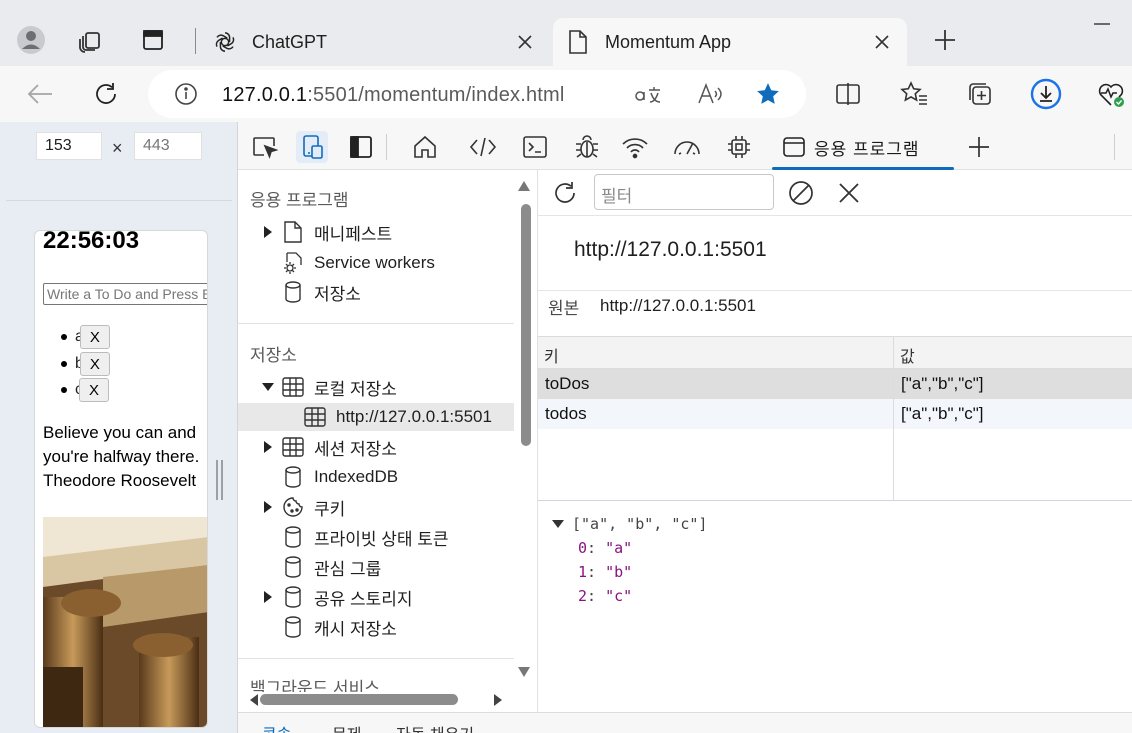  I want to click on sidebar-item-label: 로컬 저장소, so click(355, 389).